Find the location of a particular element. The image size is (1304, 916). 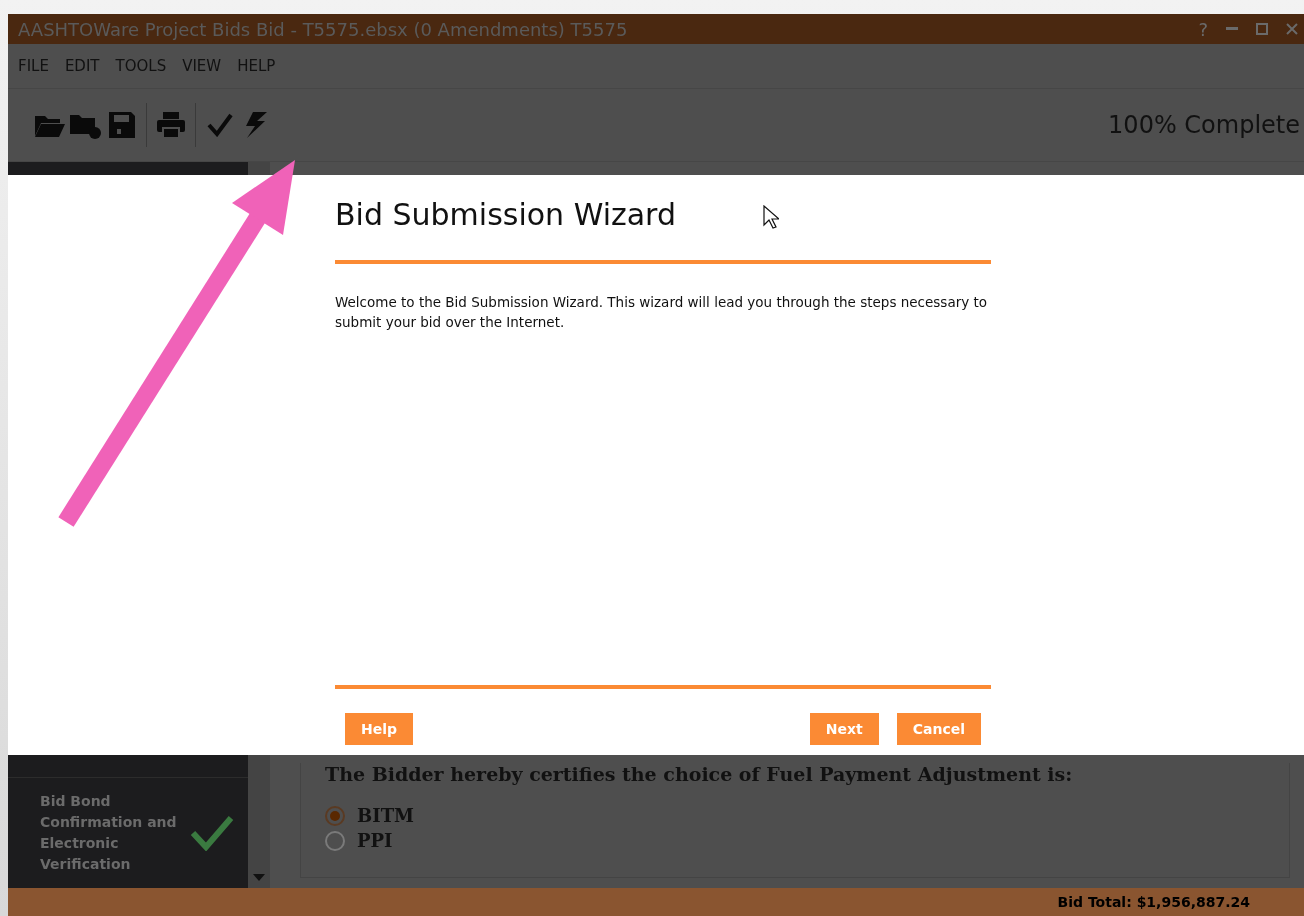

sidebar-item-label: Bid Bond Confirmation and Electronic Verification is located at coordinates (109, 833).